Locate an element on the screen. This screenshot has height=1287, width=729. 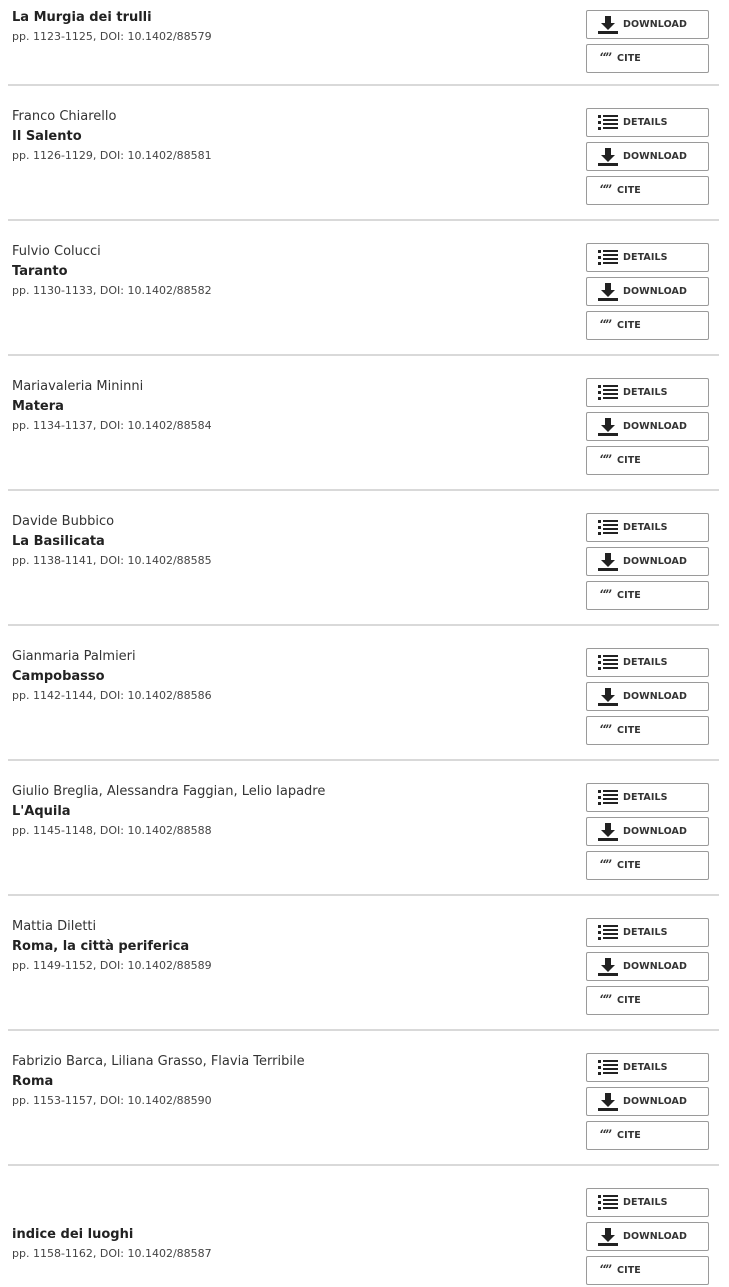
article-meta: pp. 1153-1157, DOI: 10.1402/88590 is located at coordinates (112, 1100).